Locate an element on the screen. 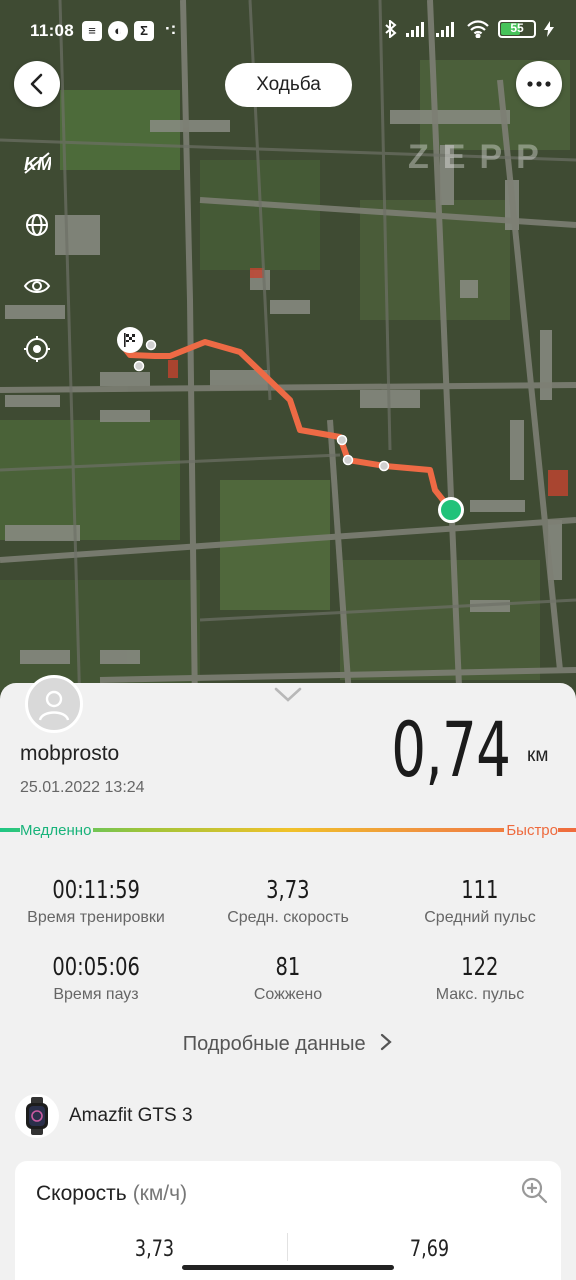  avatar is located at coordinates (54, 704).